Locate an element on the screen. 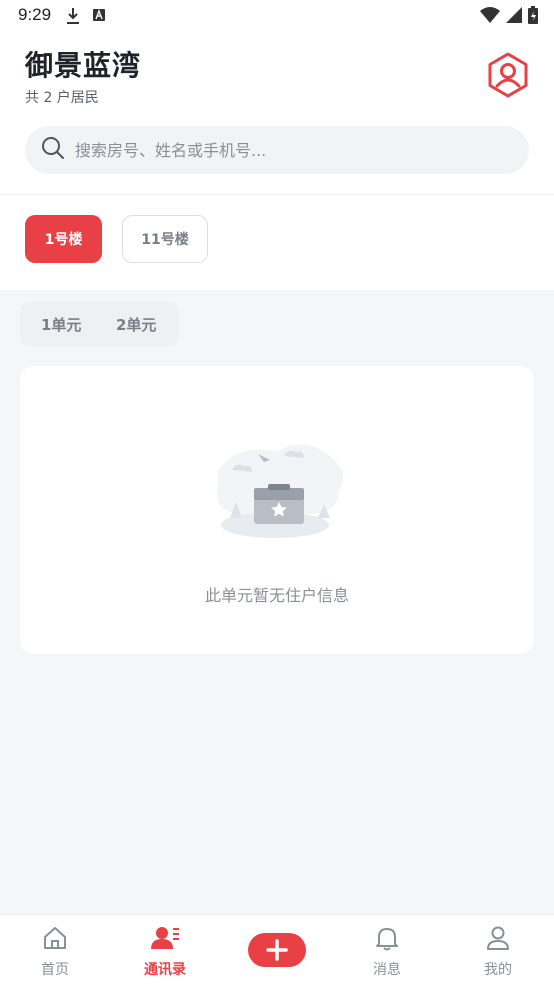 The width and height of the screenshot is (554, 984). building-tab-1: 1号楼 is located at coordinates (63, 239).